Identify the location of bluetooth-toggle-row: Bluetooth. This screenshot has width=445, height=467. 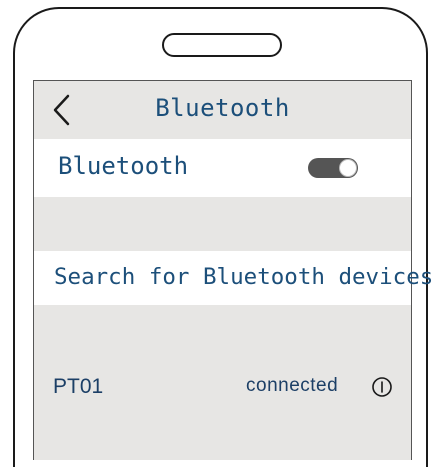
(222, 168).